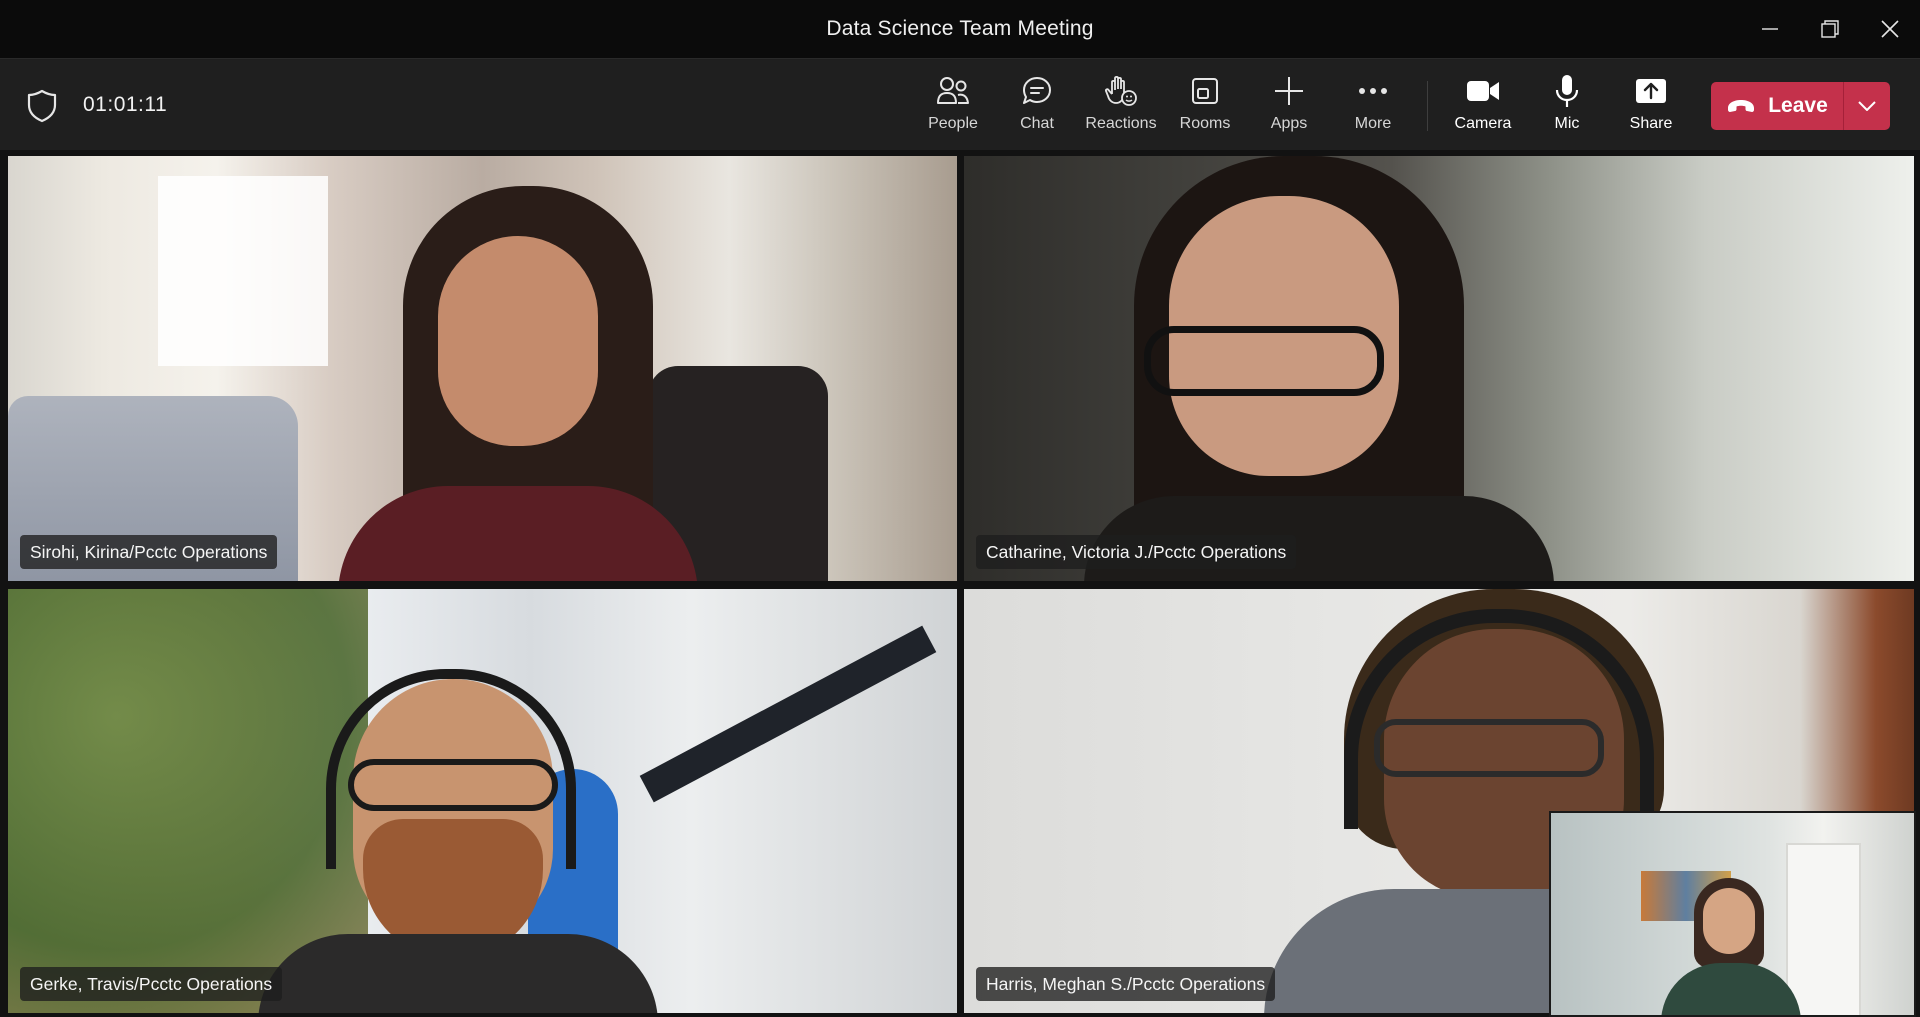 This screenshot has height=1017, width=1920. I want to click on share-icon, so click(1651, 91).